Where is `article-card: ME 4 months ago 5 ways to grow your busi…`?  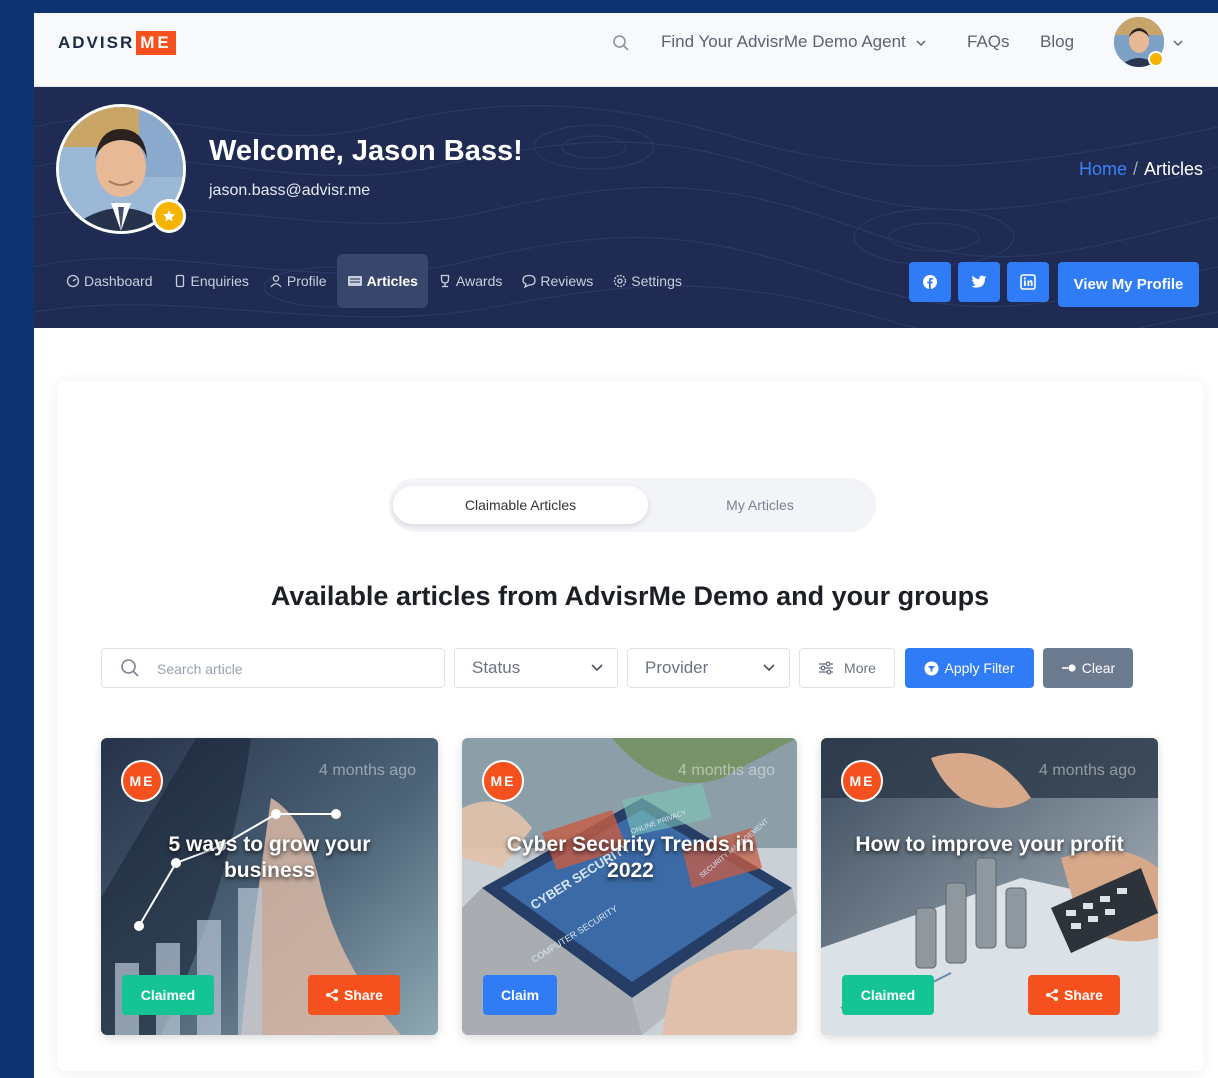
article-card: ME 4 months ago 5 ways to grow your busi… is located at coordinates (269, 886).